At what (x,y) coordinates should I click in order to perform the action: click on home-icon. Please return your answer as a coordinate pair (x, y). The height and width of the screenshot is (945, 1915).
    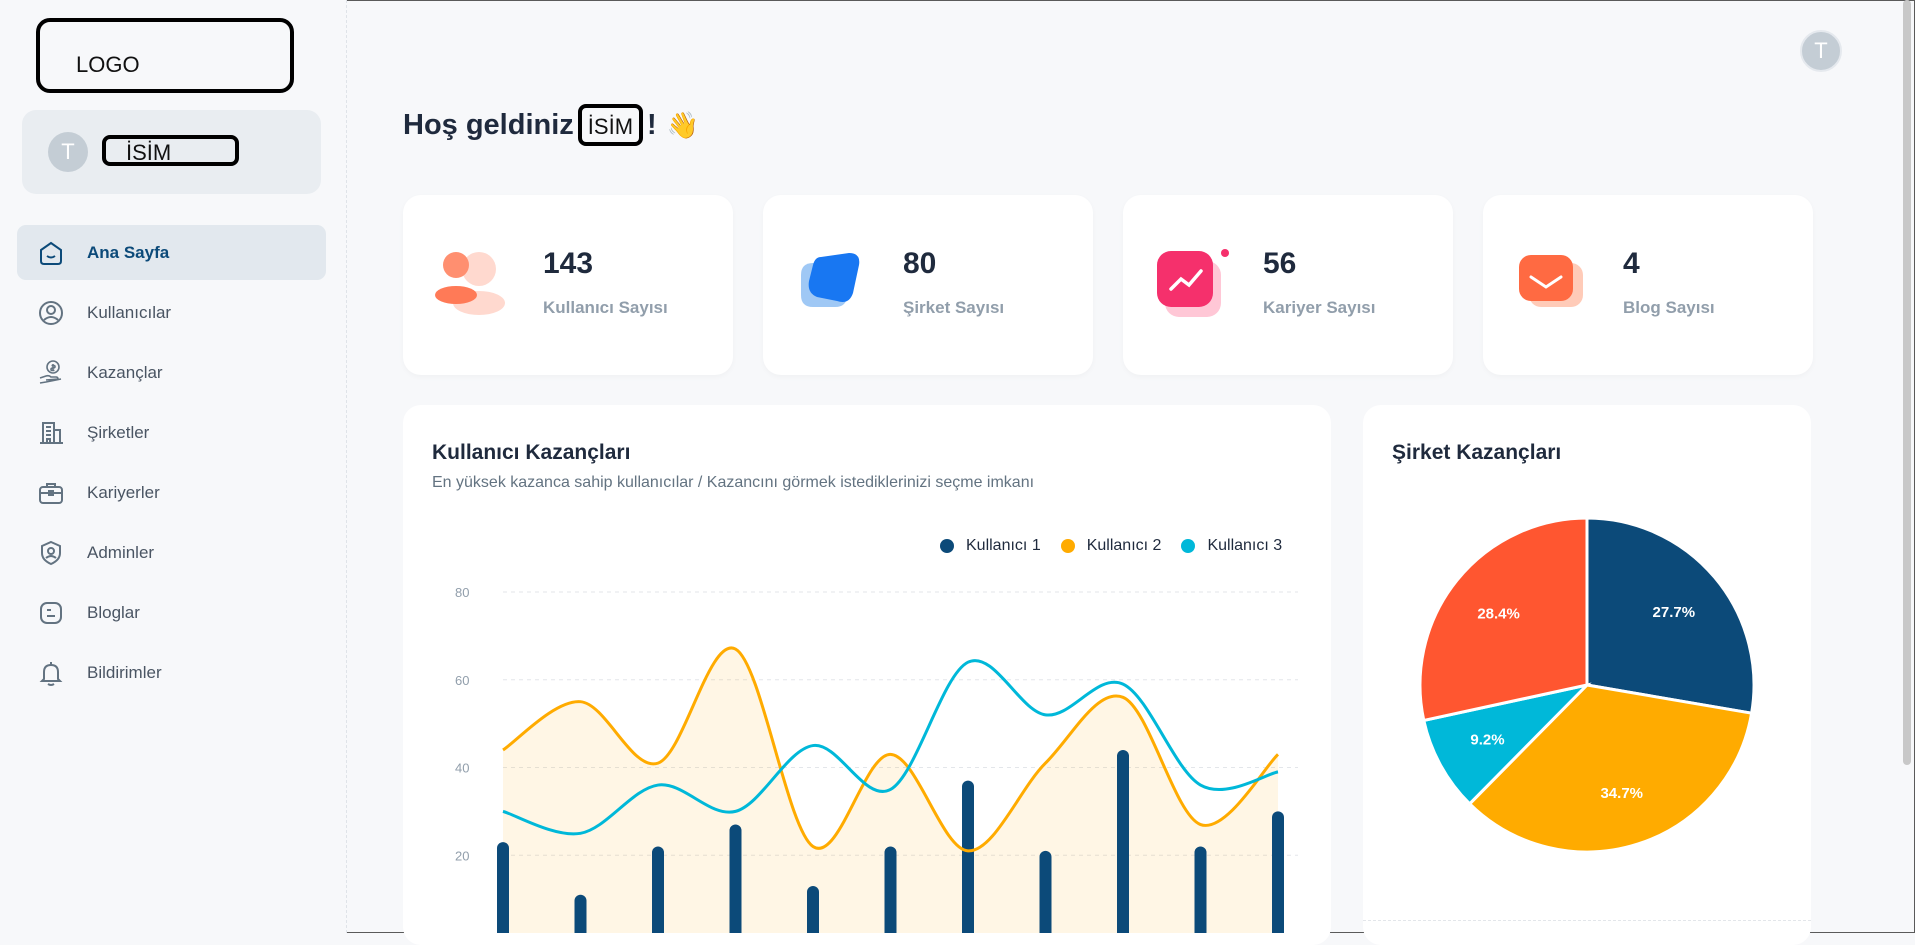
    Looking at the image, I should click on (51, 253).